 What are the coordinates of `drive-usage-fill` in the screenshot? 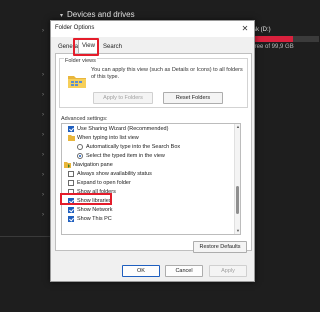 It's located at (273, 39).